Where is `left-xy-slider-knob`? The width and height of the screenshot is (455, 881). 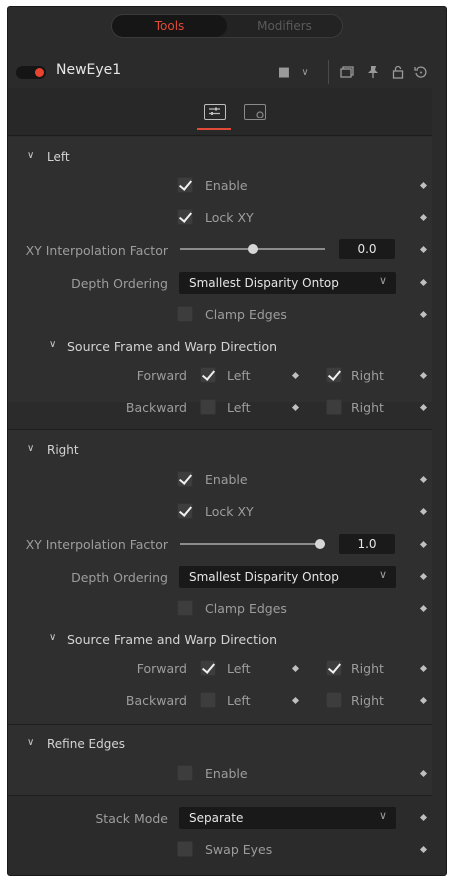 left-xy-slider-knob is located at coordinates (252, 249).